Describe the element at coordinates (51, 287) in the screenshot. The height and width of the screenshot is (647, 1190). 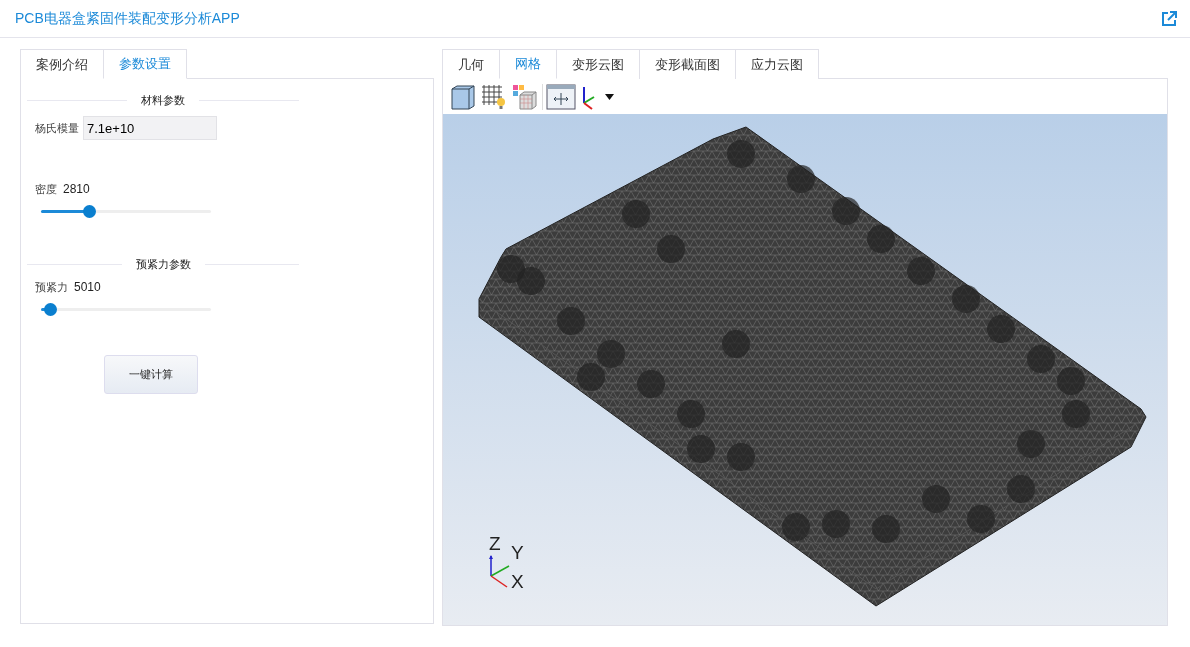
I see `slider-label: 预紧力` at that location.